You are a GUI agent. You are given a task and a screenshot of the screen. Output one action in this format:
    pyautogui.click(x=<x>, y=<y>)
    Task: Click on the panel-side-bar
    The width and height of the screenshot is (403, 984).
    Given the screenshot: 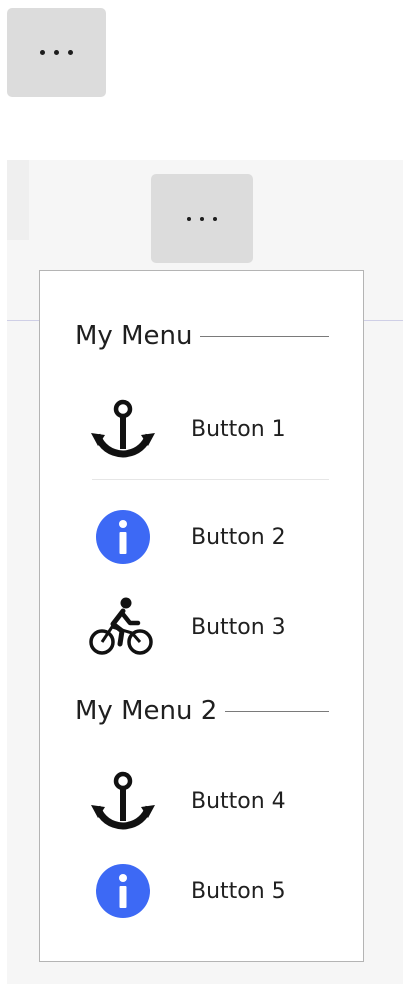 What is the action you would take?
    pyautogui.click(x=18, y=200)
    